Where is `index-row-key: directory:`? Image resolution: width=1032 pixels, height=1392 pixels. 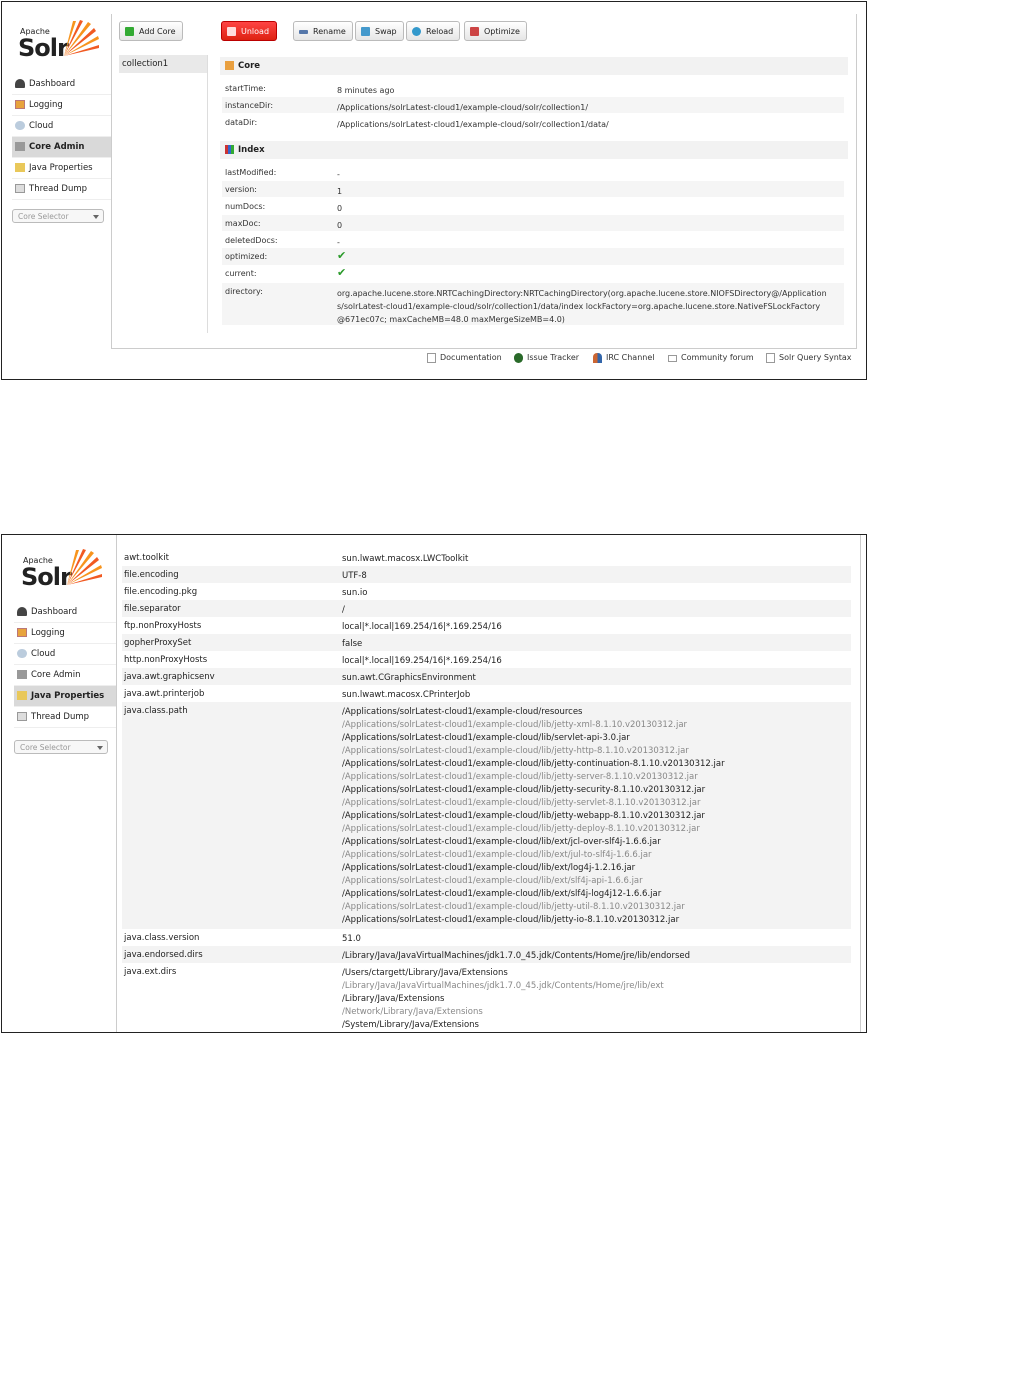
index-row-key: directory: is located at coordinates (244, 291).